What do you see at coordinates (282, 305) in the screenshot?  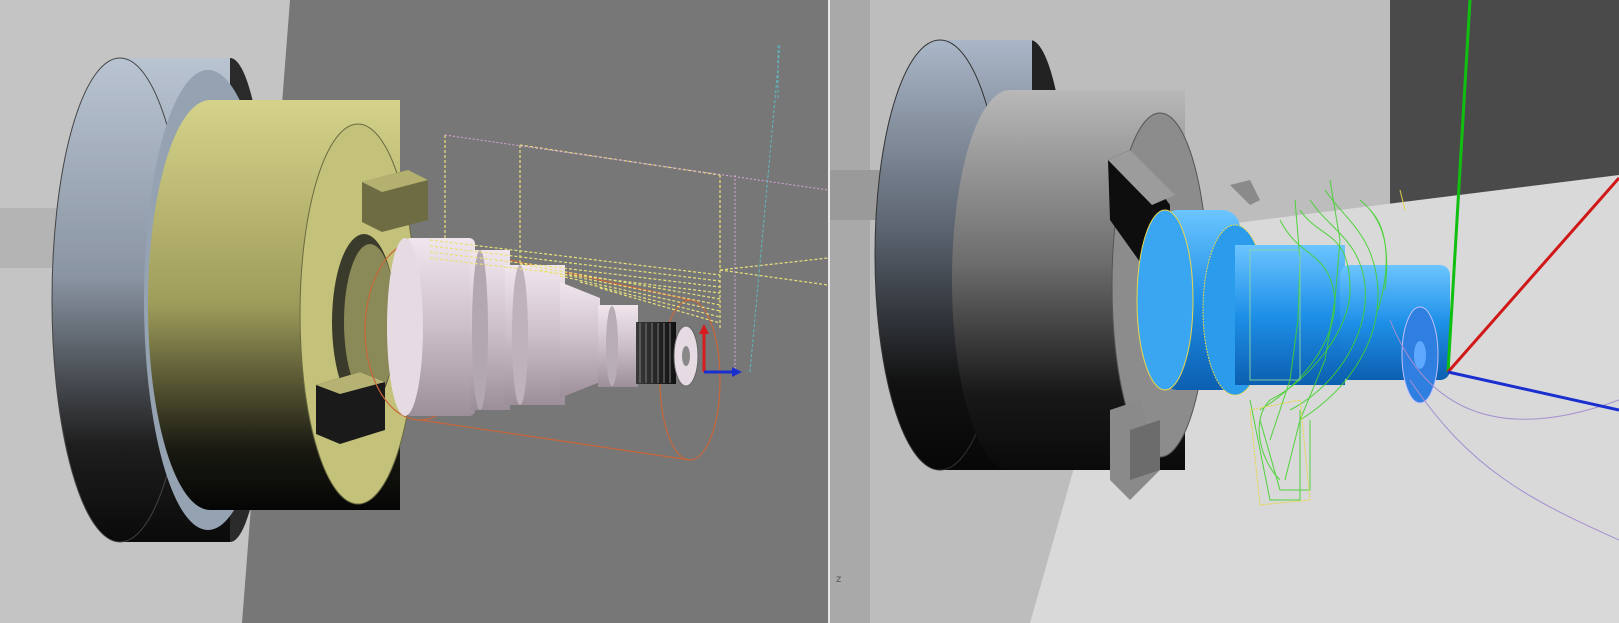 I see `chuck-body` at bounding box center [282, 305].